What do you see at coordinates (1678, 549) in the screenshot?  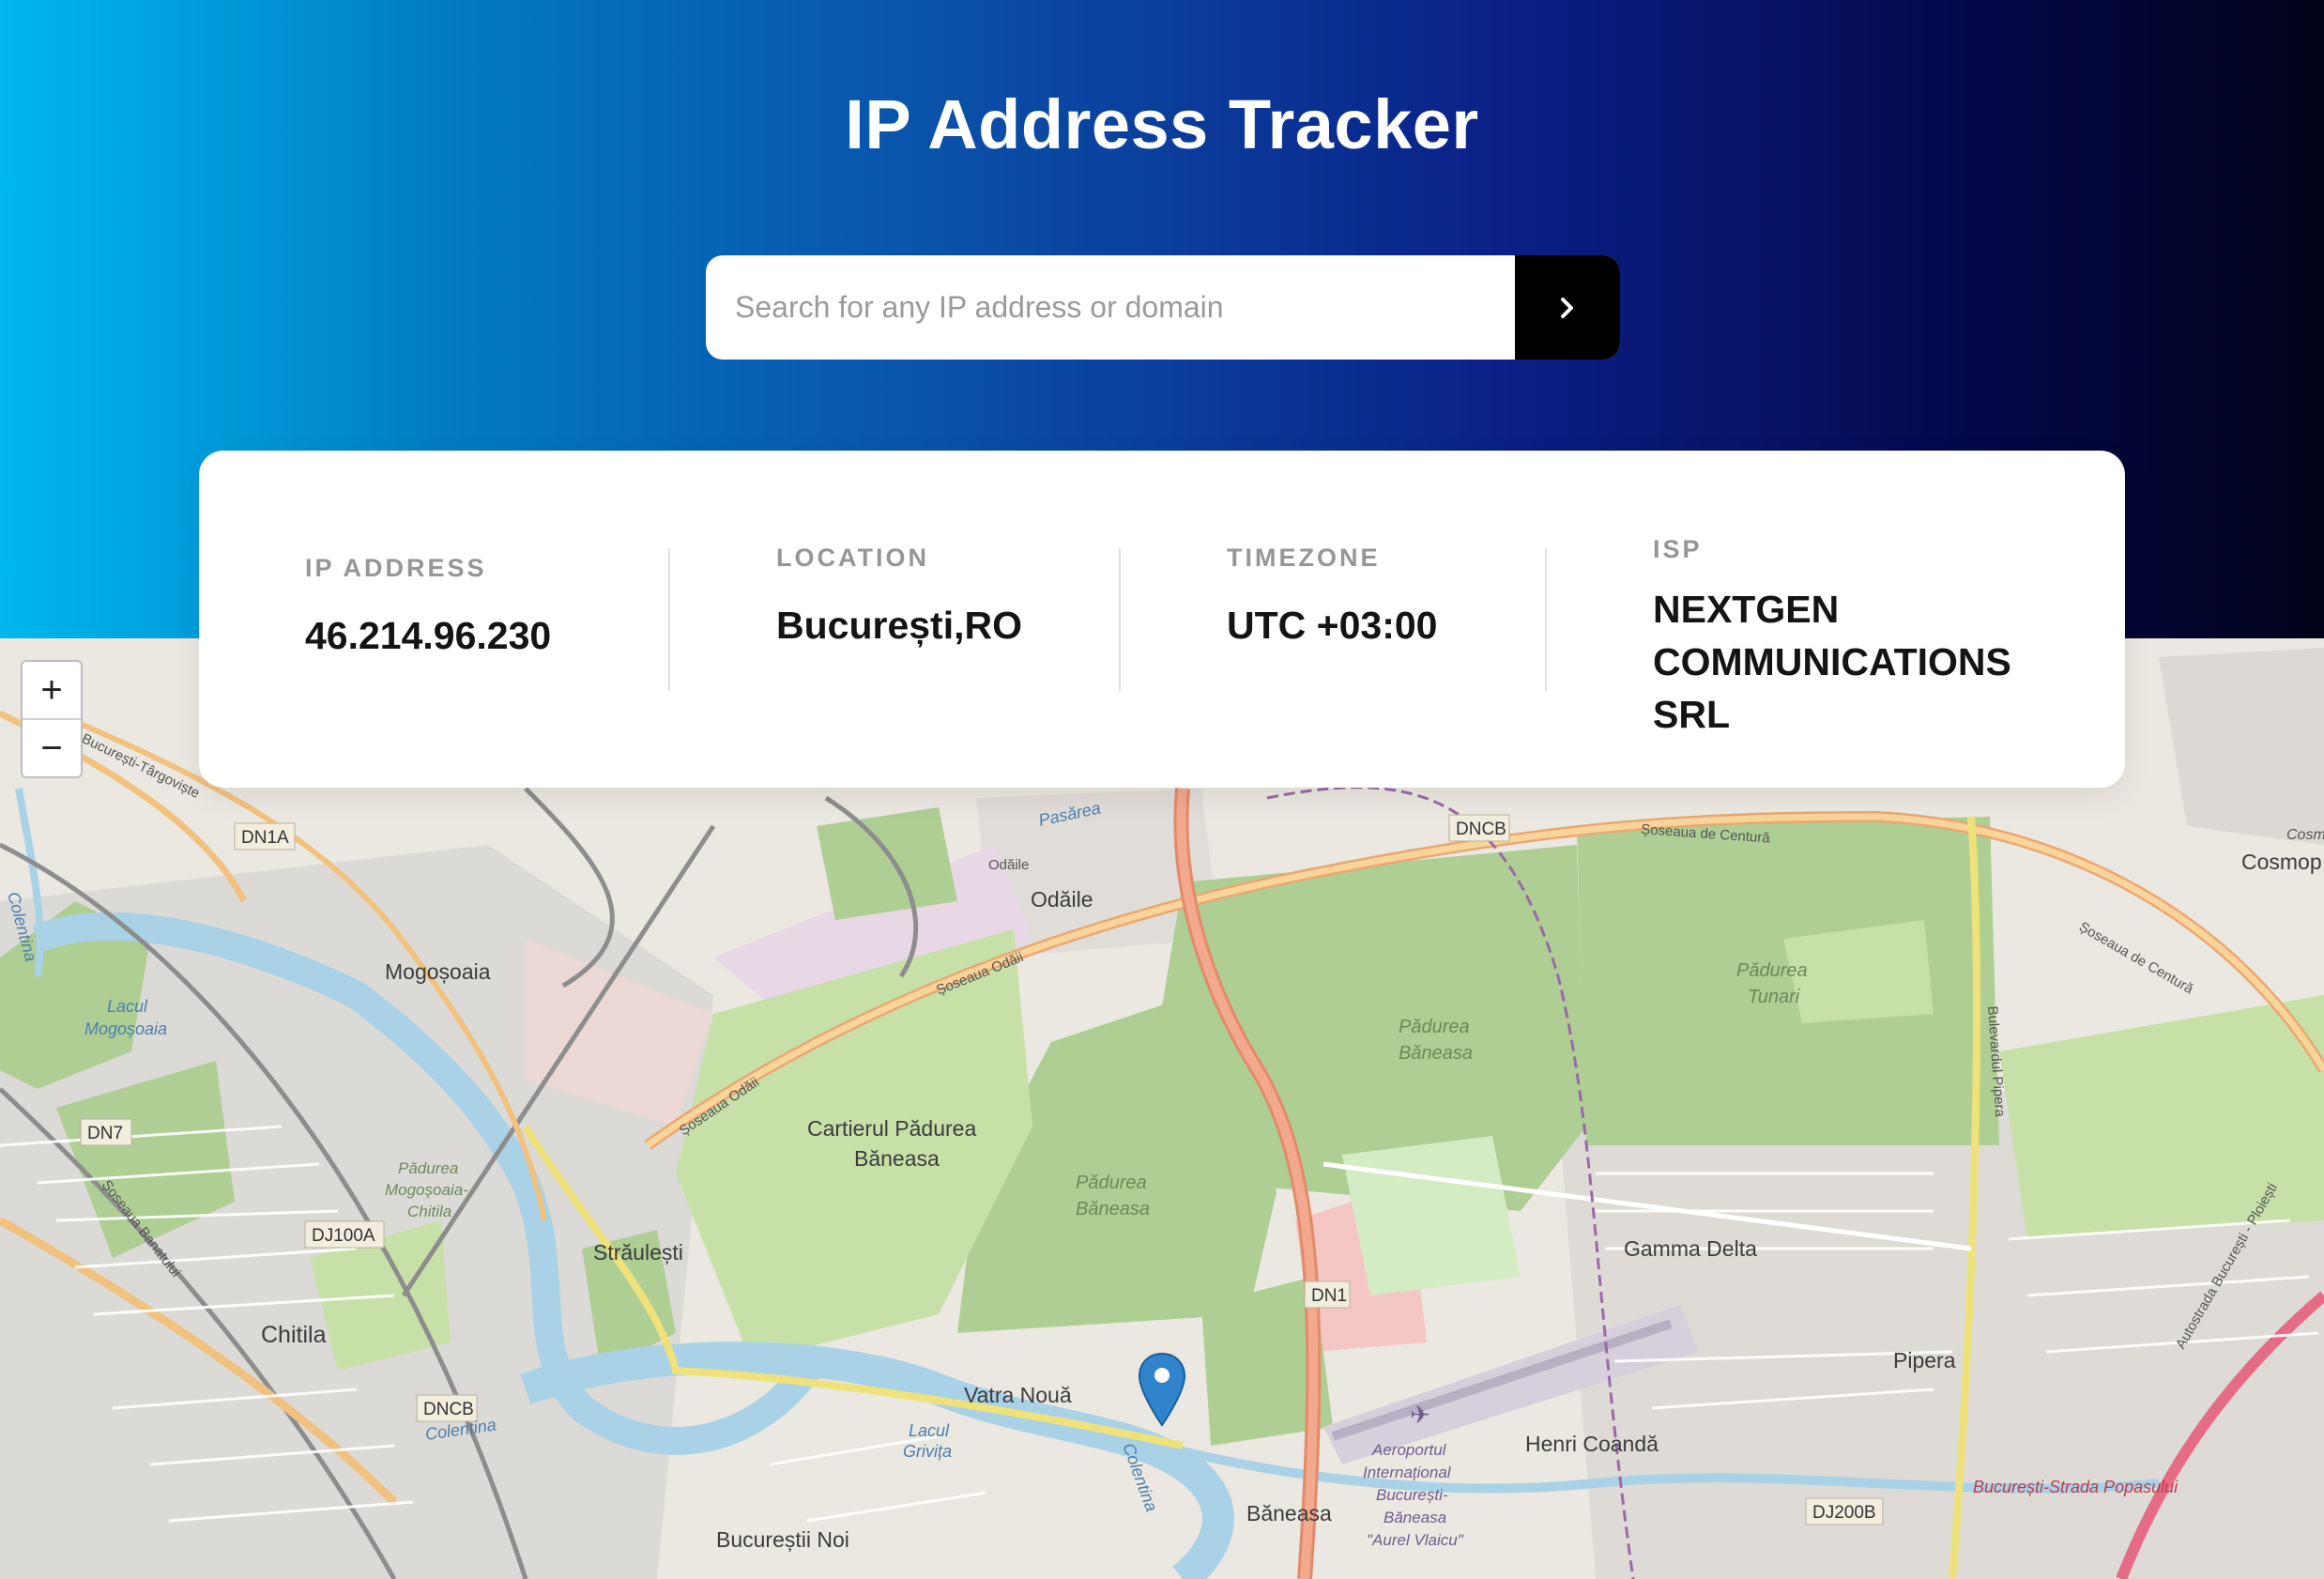 I see `isp-label: ISP` at bounding box center [1678, 549].